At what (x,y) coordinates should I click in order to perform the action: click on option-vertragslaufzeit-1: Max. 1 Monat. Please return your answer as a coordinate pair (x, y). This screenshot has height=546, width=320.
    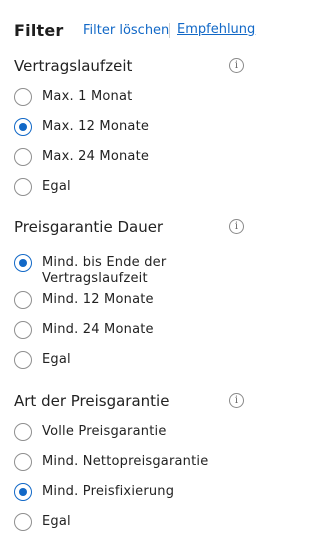
    Looking at the image, I should click on (133, 97).